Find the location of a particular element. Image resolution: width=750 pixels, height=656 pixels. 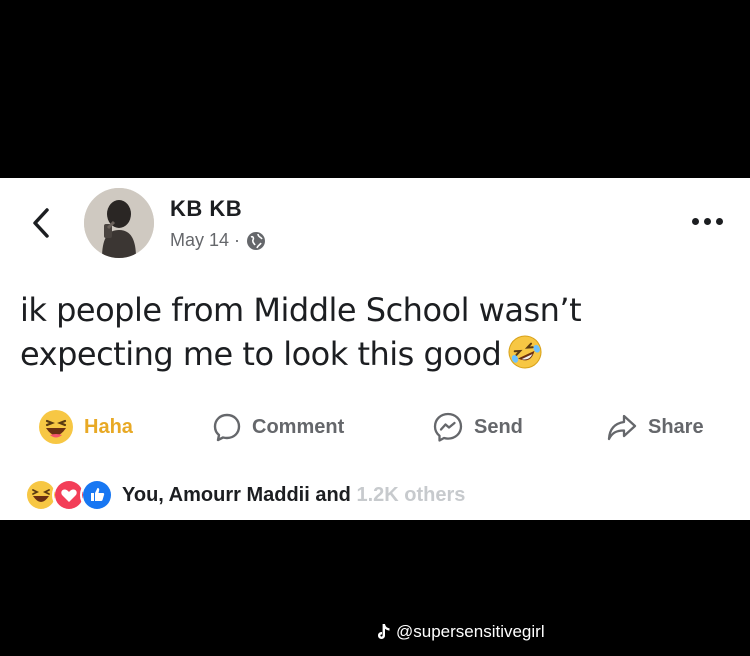

messenger-icon is located at coordinates (448, 427).